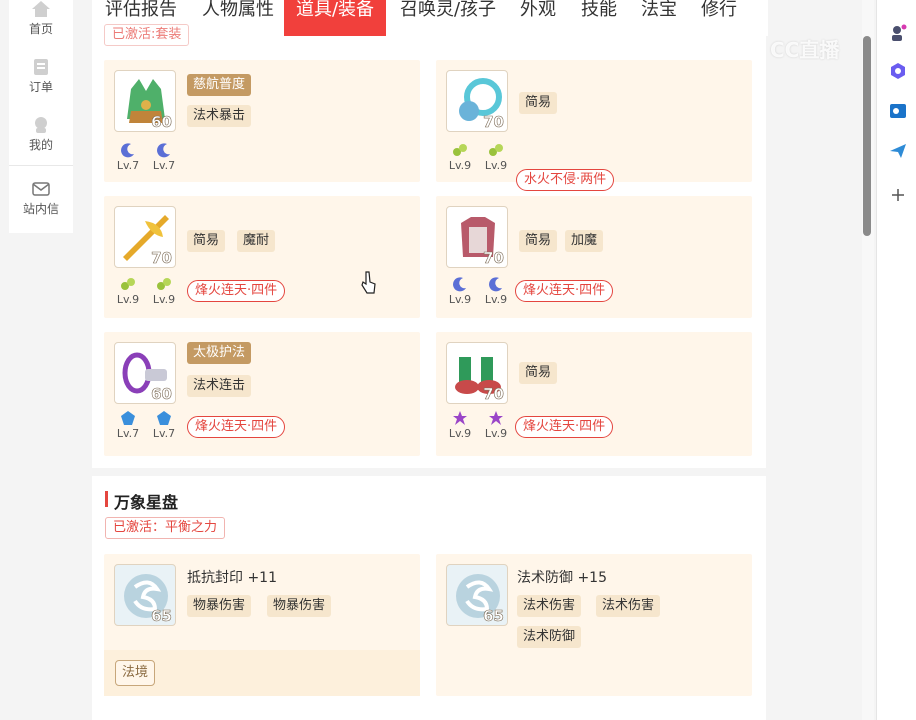  Describe the element at coordinates (145, 373) in the screenshot. I see `belt-icon: 60` at that location.